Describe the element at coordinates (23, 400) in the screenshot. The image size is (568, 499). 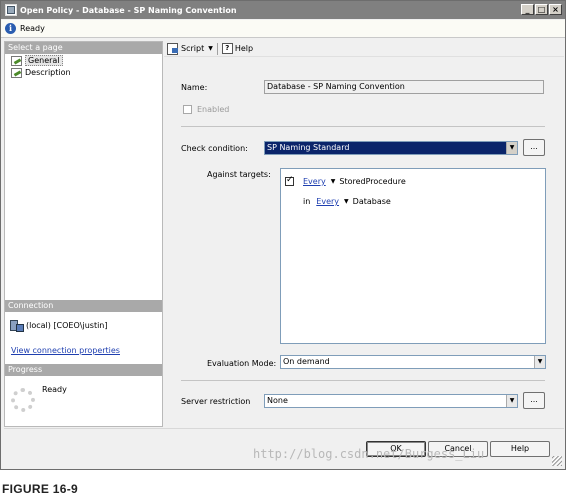
I see `progress-spinner-icon` at that location.